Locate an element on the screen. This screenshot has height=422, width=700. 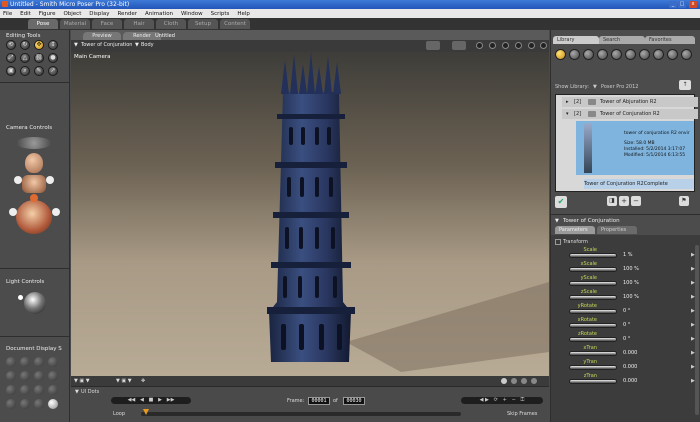
playback-controls: ◀◀ ◀ ■ ▶ ▶▶ is located at coordinates (151, 400).